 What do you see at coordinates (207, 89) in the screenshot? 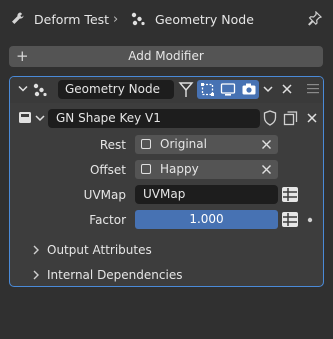
I see `edit-mode-icon` at bounding box center [207, 89].